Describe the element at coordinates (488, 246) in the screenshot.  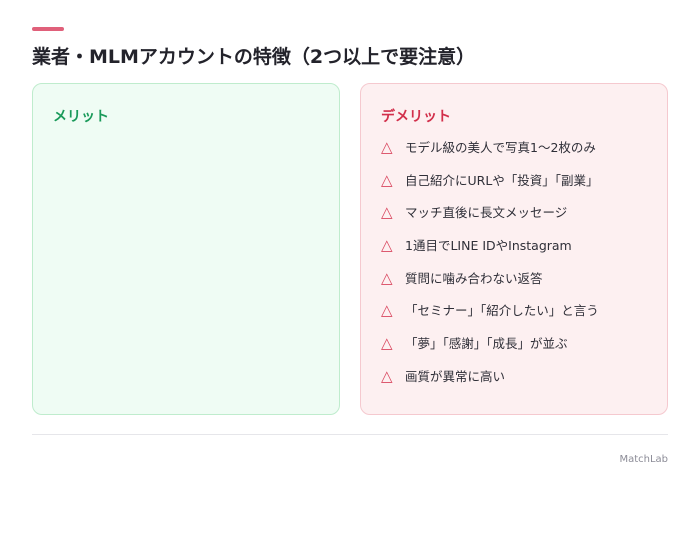
I see `demerit-item-text: 1通目でLINE IDやInstagram` at that location.